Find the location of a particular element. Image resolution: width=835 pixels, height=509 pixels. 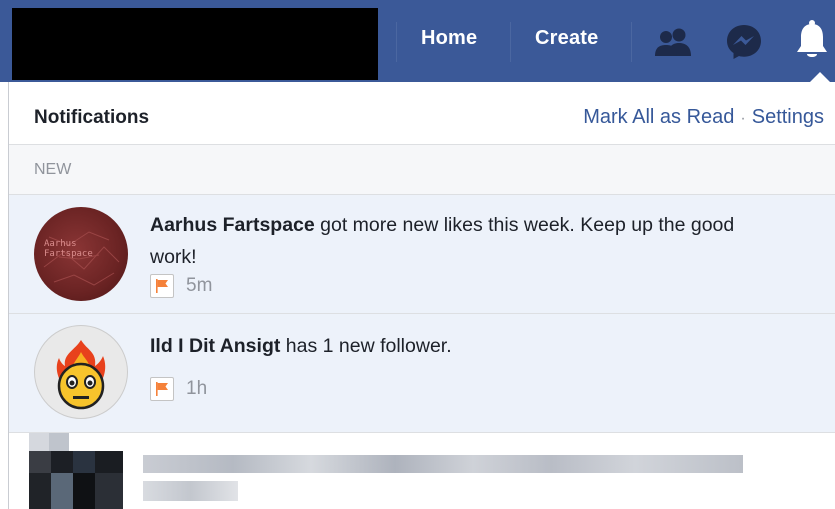

avatar-logo-text: Aarhus Fartspace is located at coordinates (68, 249).